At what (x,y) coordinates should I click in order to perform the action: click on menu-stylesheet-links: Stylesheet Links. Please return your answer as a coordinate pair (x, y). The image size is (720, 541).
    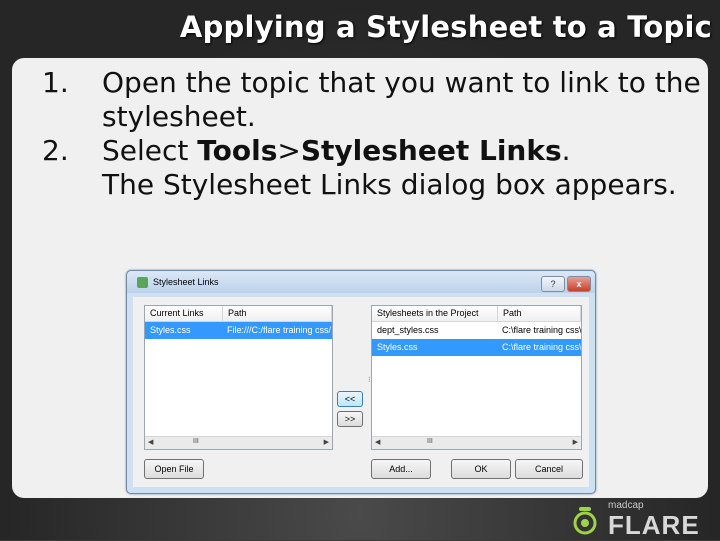
    Looking at the image, I should click on (431, 150).